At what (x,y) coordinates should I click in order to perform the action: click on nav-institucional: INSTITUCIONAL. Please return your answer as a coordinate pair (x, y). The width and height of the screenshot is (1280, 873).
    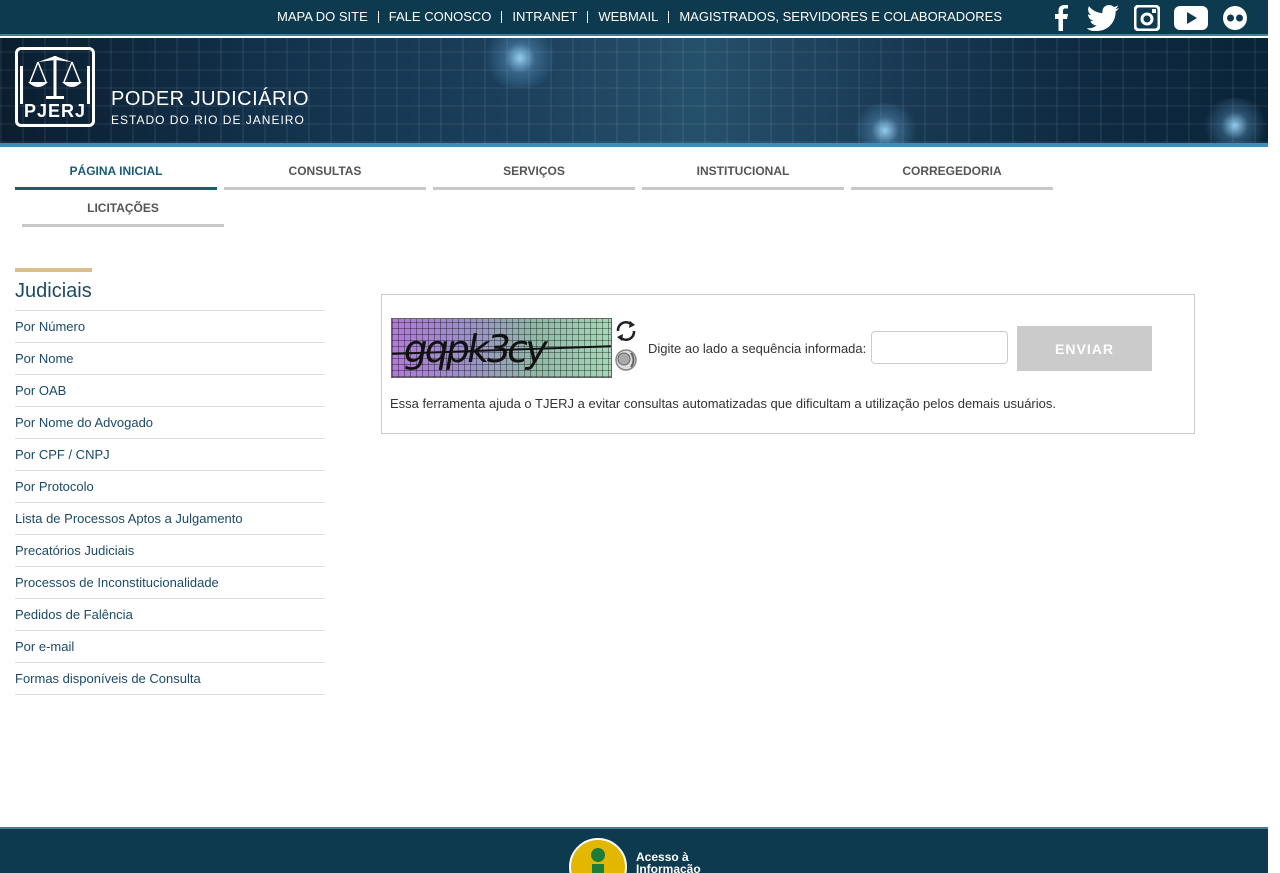
    Looking at the image, I should click on (743, 170).